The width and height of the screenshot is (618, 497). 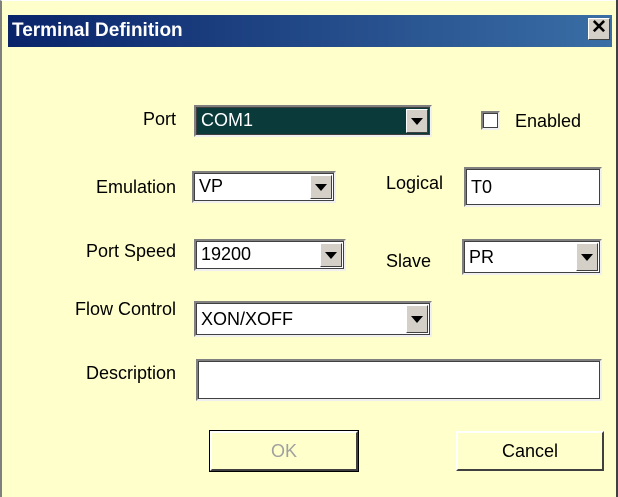 I want to click on flow-control-value: XON/XOFF, so click(x=247, y=319).